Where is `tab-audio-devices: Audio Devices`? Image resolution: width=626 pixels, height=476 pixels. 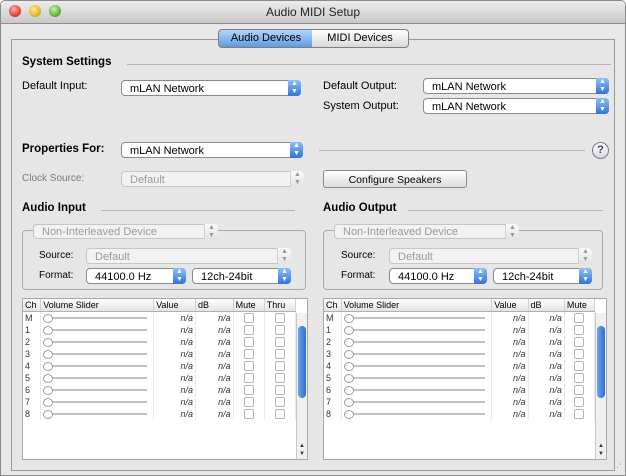 tab-audio-devices: Audio Devices is located at coordinates (266, 38).